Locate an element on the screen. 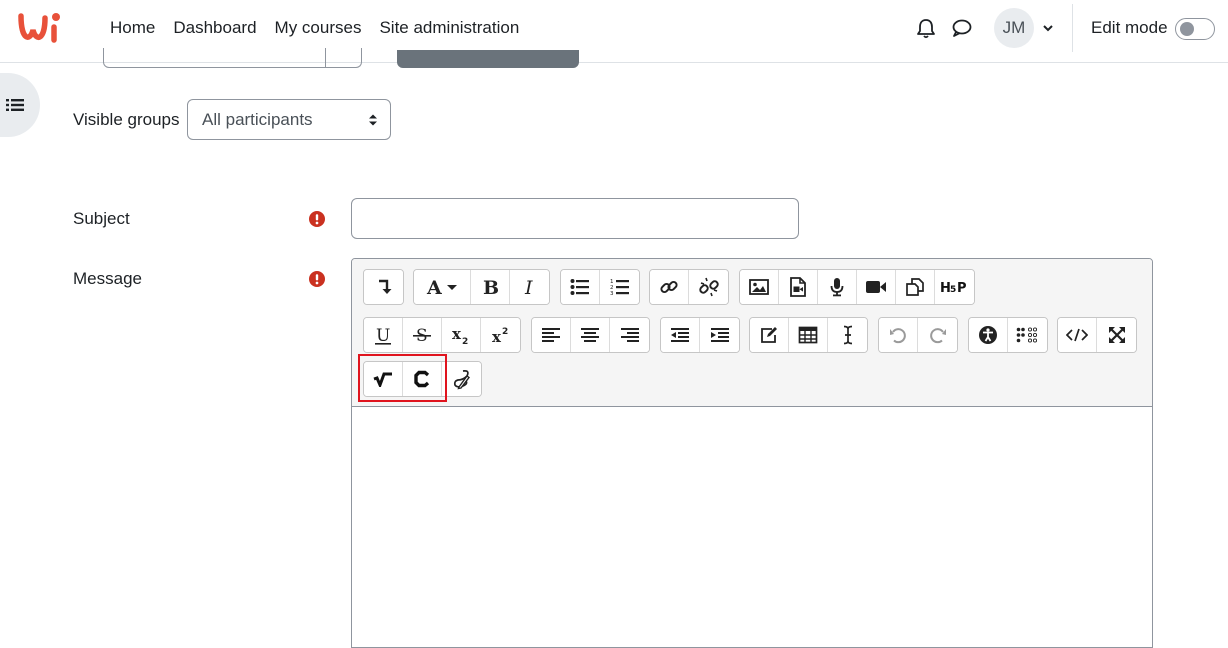 The image size is (1228, 648). h5p-icon: H5P is located at coordinates (953, 288).